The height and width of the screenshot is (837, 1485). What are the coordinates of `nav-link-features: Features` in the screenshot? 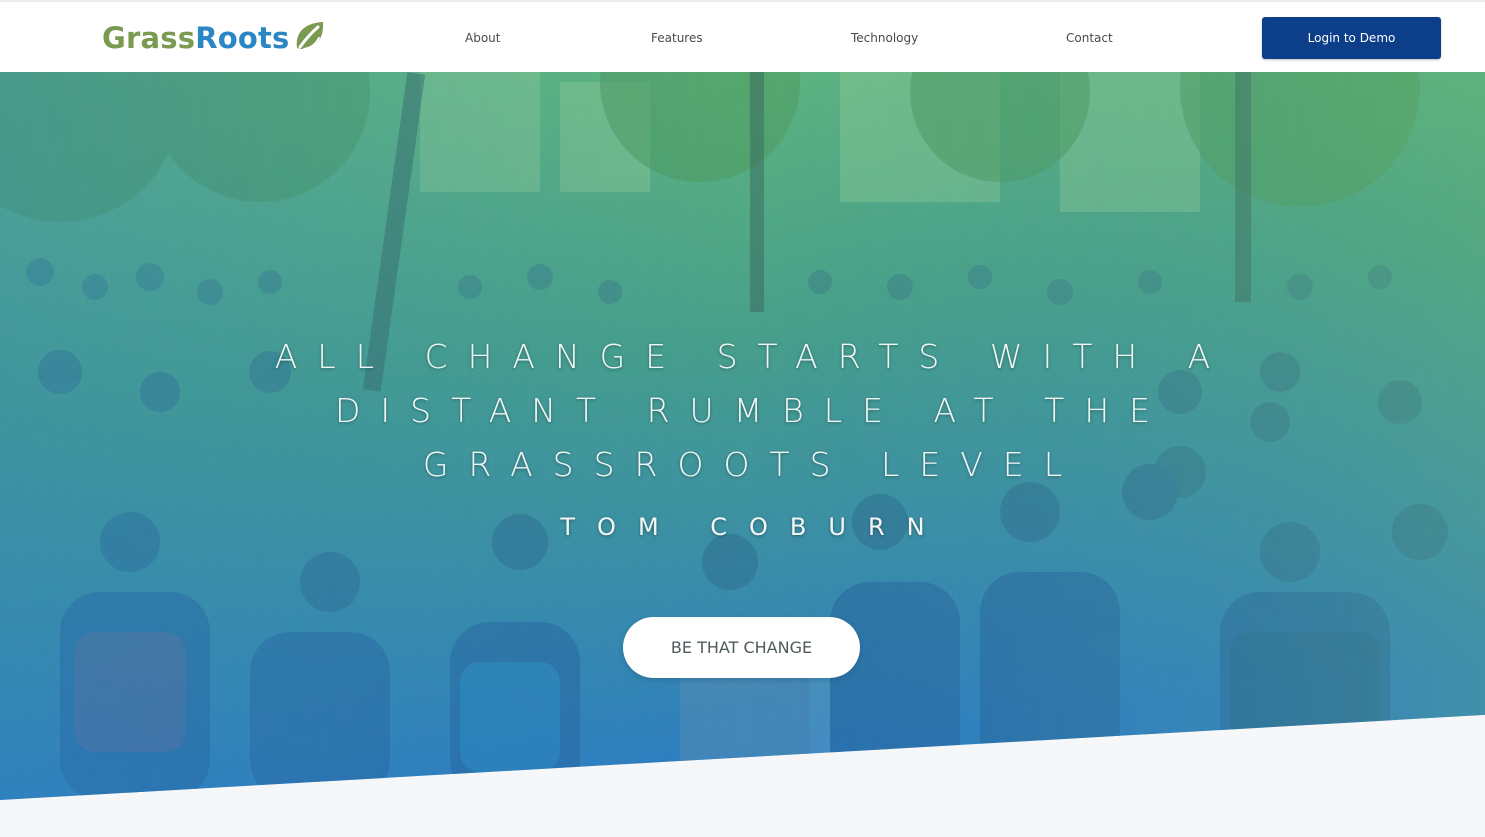 It's located at (677, 38).